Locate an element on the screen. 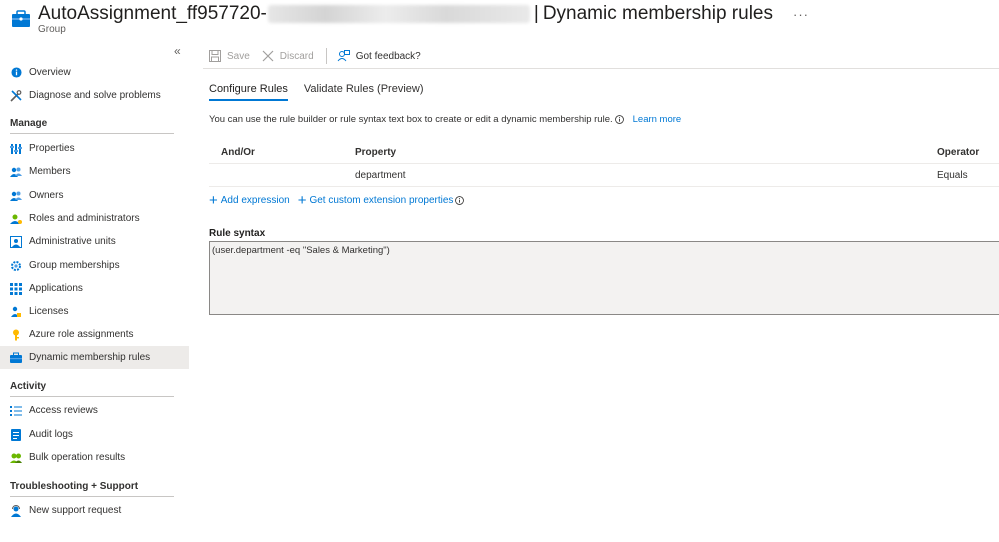 Image resolution: width=999 pixels, height=542 pixels. cell-operator: Equals is located at coordinates (952, 175).